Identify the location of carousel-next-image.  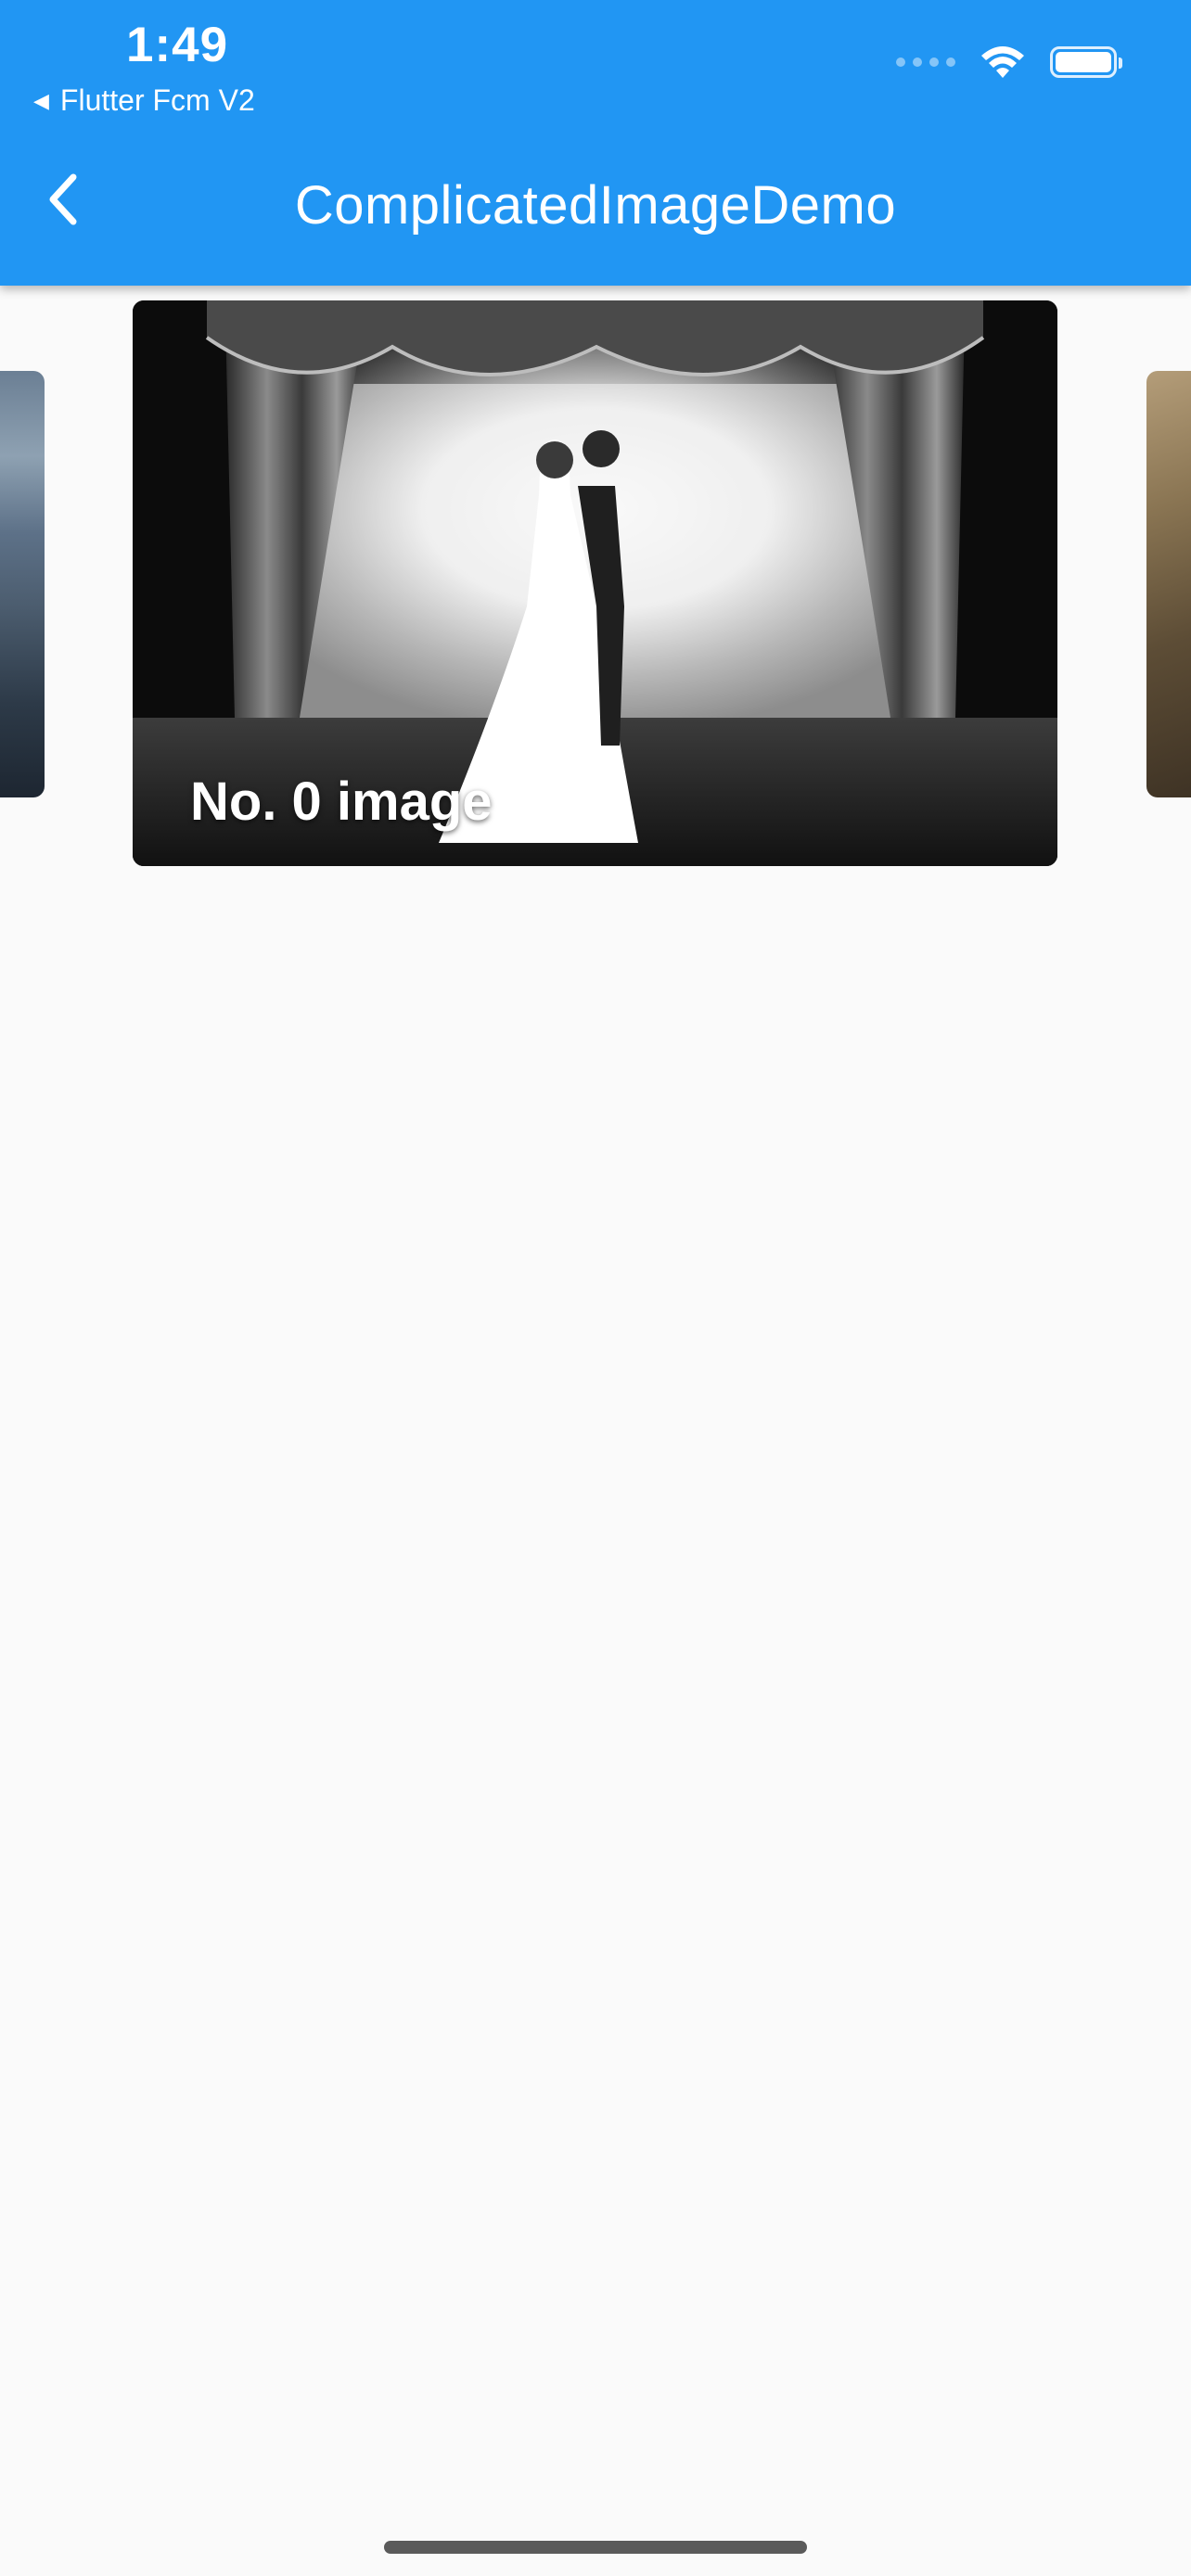
(1168, 584).